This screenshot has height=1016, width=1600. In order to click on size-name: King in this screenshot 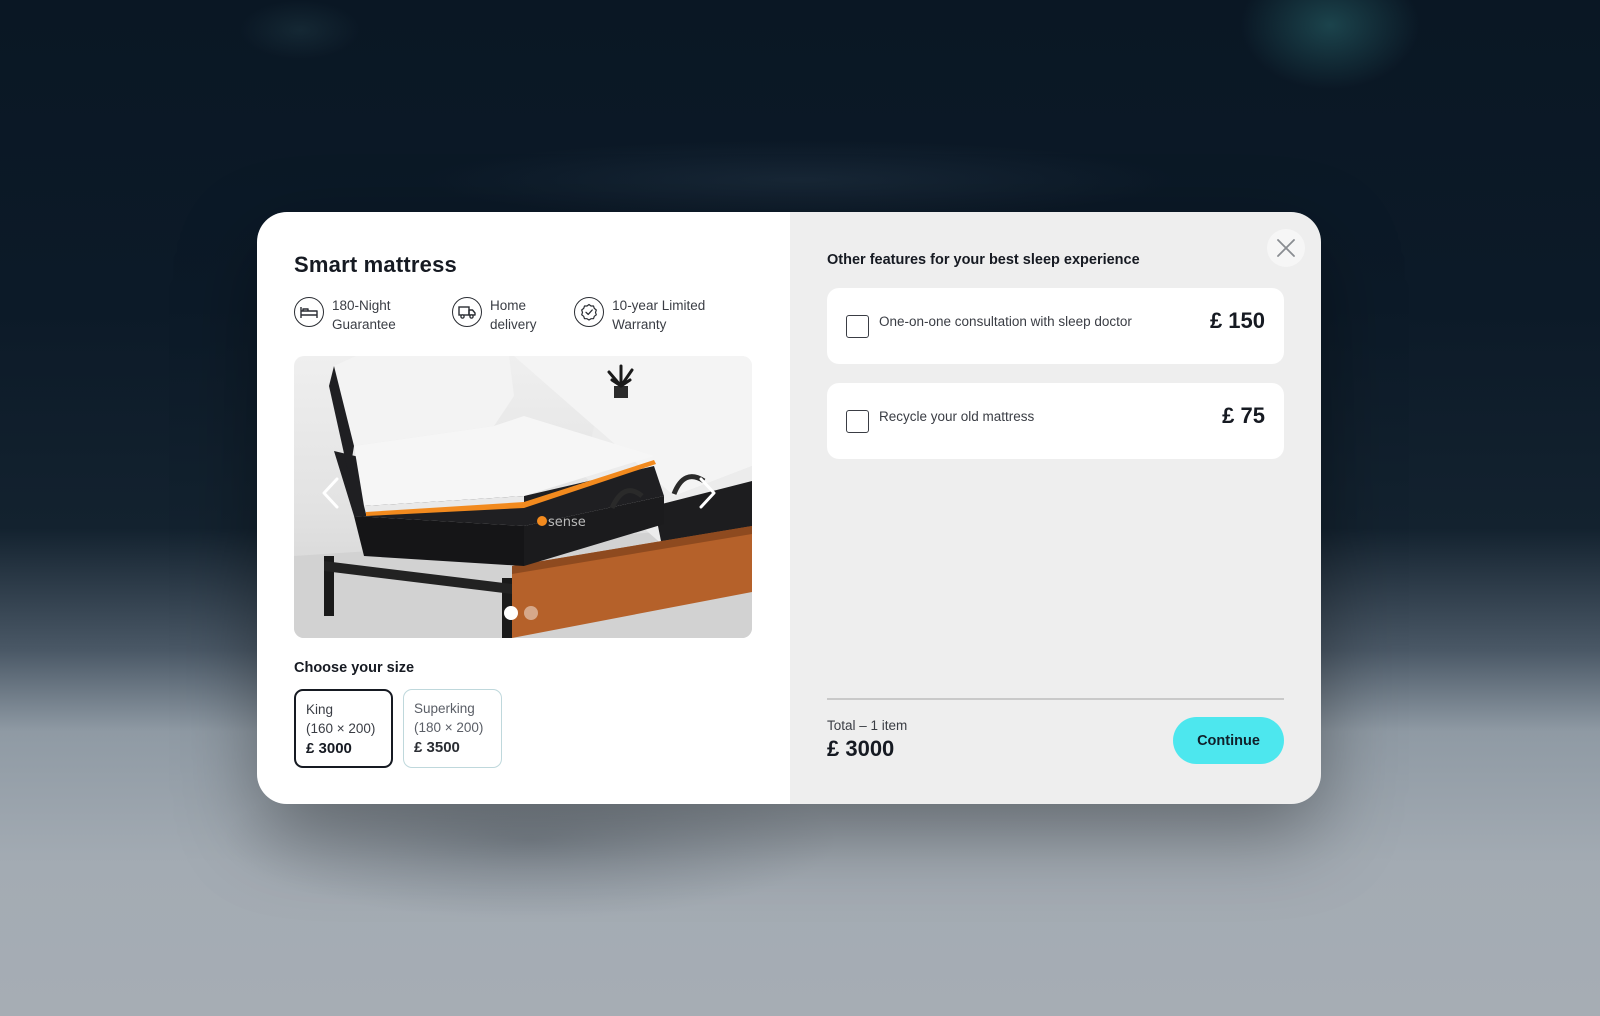, I will do `click(320, 709)`.